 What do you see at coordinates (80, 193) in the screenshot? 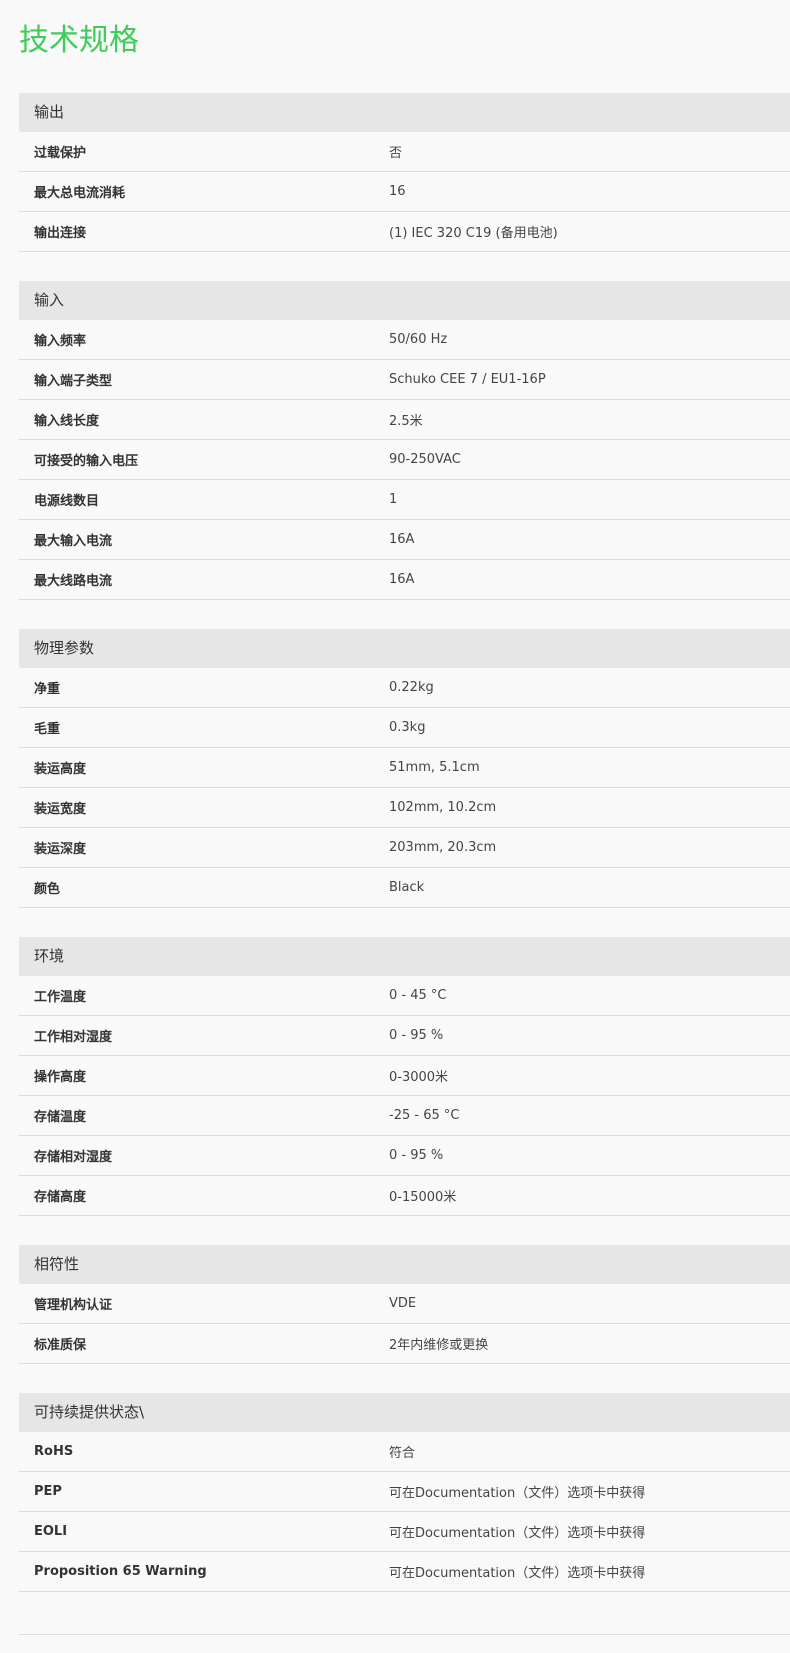
I see `spec-label: 最大总电流消耗` at bounding box center [80, 193].